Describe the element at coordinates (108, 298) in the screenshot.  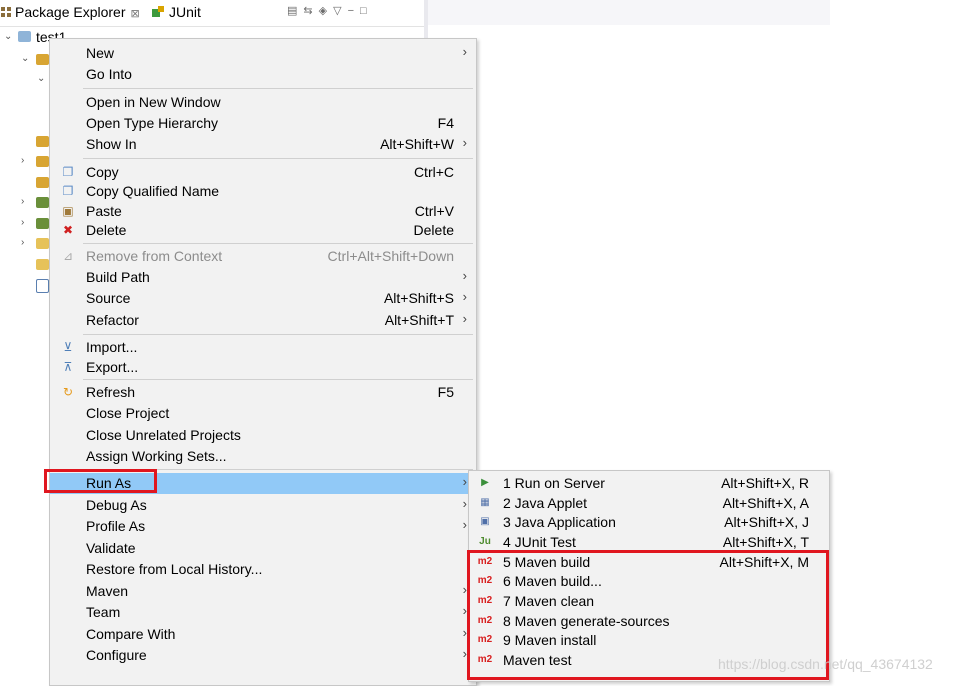
I see `menu-item-label: Source` at that location.